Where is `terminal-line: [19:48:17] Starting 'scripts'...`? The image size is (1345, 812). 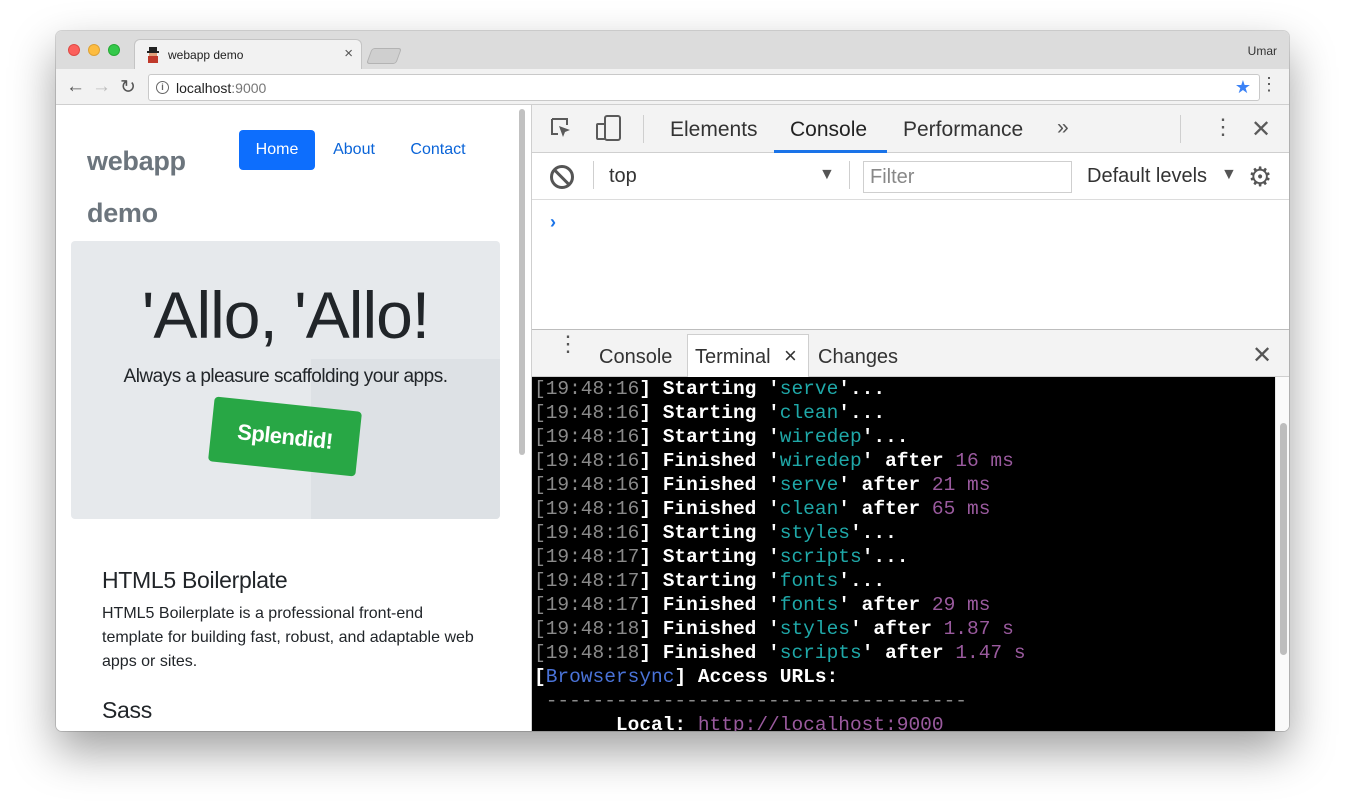
terminal-line: [19:48:17] Starting 'scripts'... is located at coordinates (904, 557).